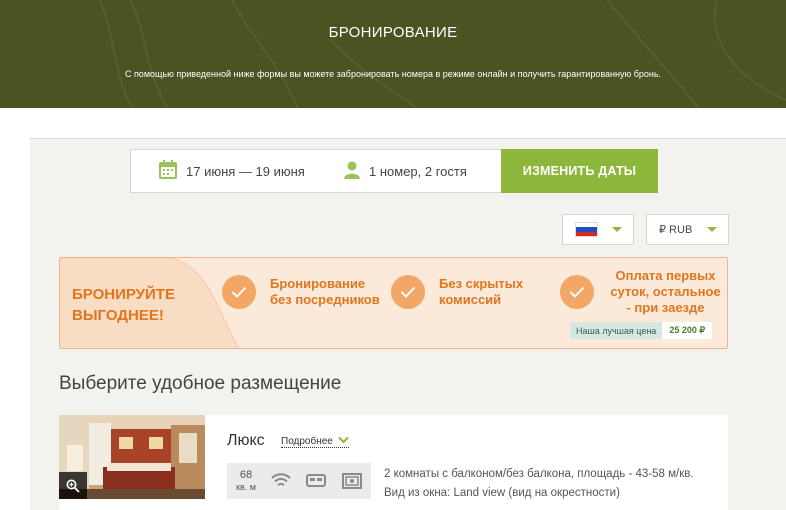 The image size is (786, 510). Describe the element at coordinates (246, 487) in the screenshot. I see `room-area-unit: кв. м` at that location.